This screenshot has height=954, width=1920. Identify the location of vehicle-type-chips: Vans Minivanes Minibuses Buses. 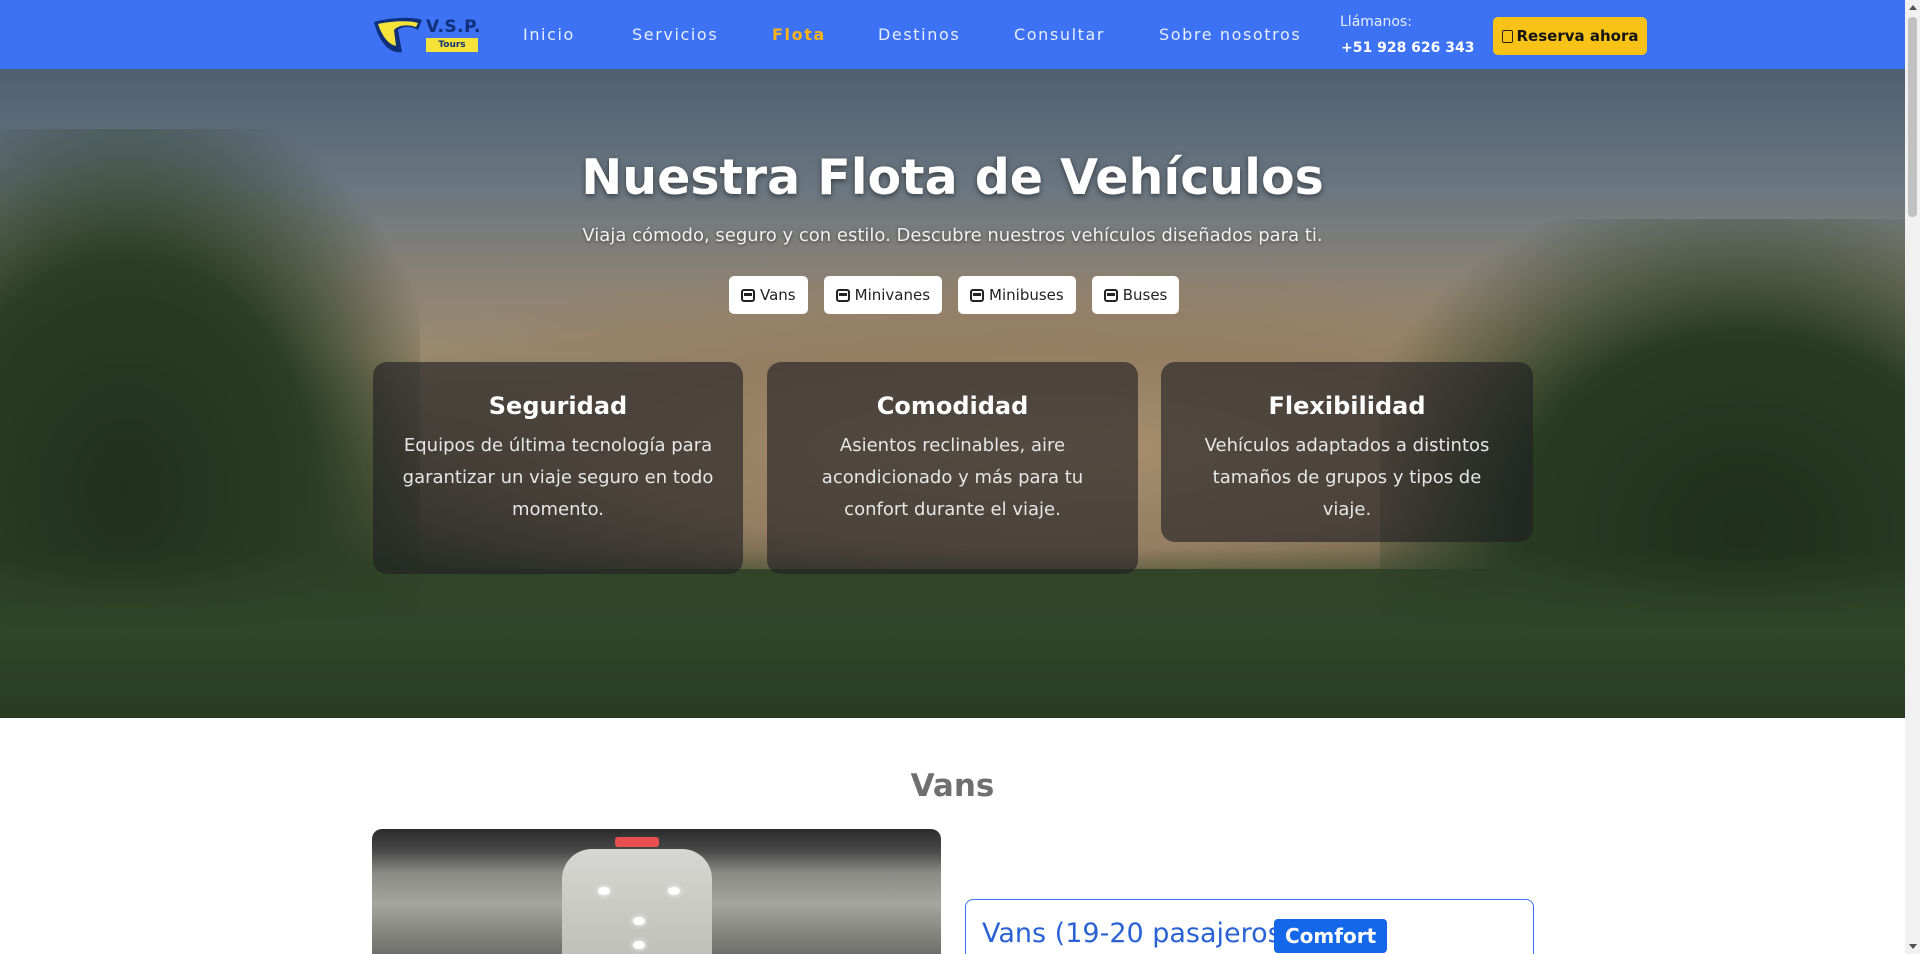
(954, 295).